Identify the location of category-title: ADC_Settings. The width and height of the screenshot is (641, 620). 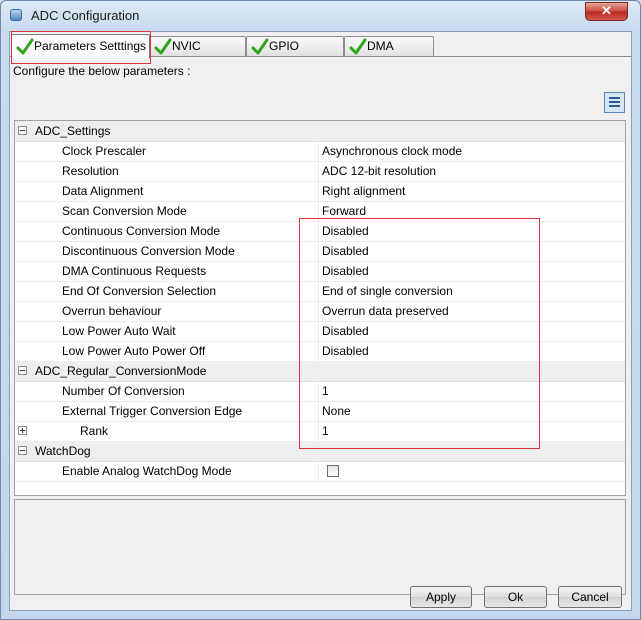
(73, 131).